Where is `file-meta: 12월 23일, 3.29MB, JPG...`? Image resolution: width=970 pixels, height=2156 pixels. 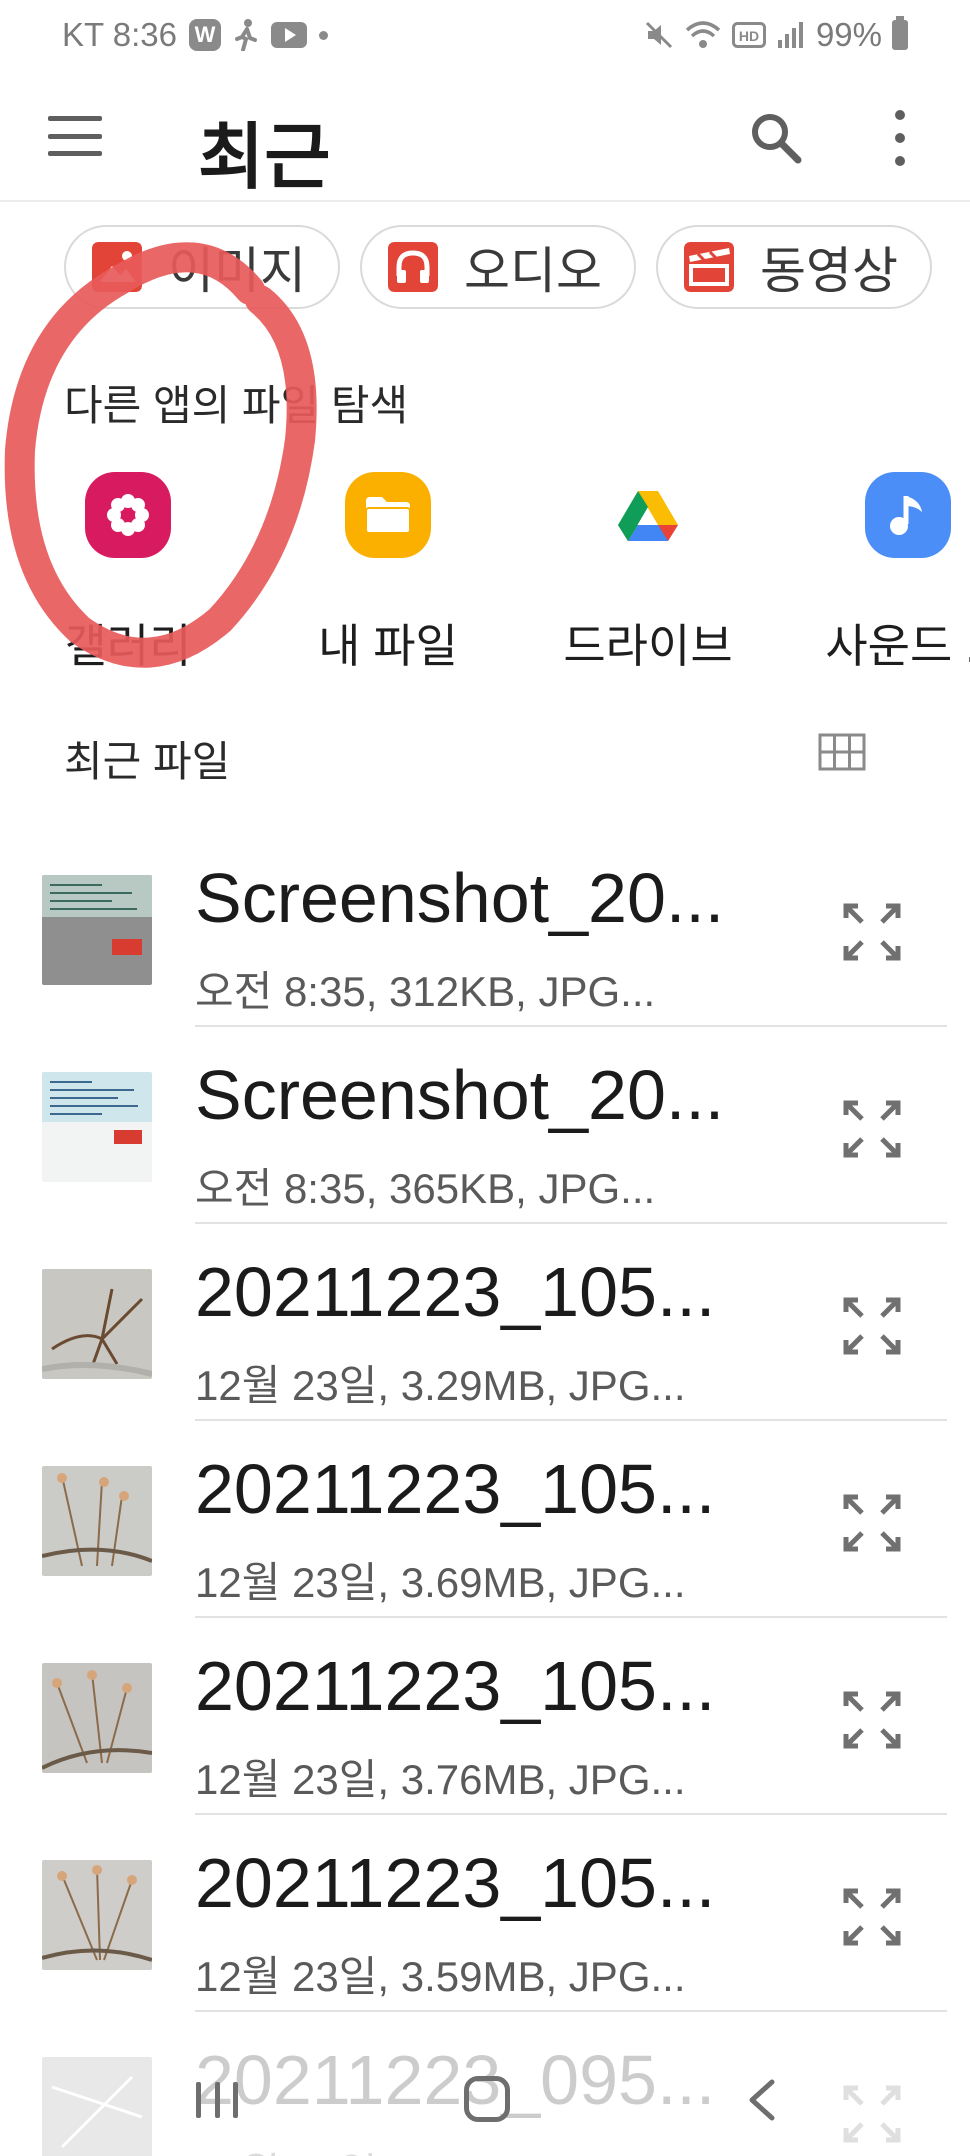
file-meta: 12월 23일, 3.29MB, JPG... is located at coordinates (440, 1385).